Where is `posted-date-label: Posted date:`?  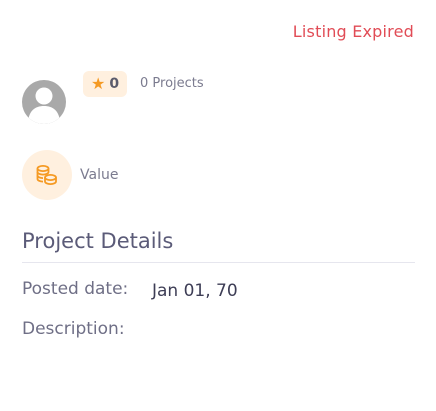
posted-date-label: Posted date: is located at coordinates (75, 289).